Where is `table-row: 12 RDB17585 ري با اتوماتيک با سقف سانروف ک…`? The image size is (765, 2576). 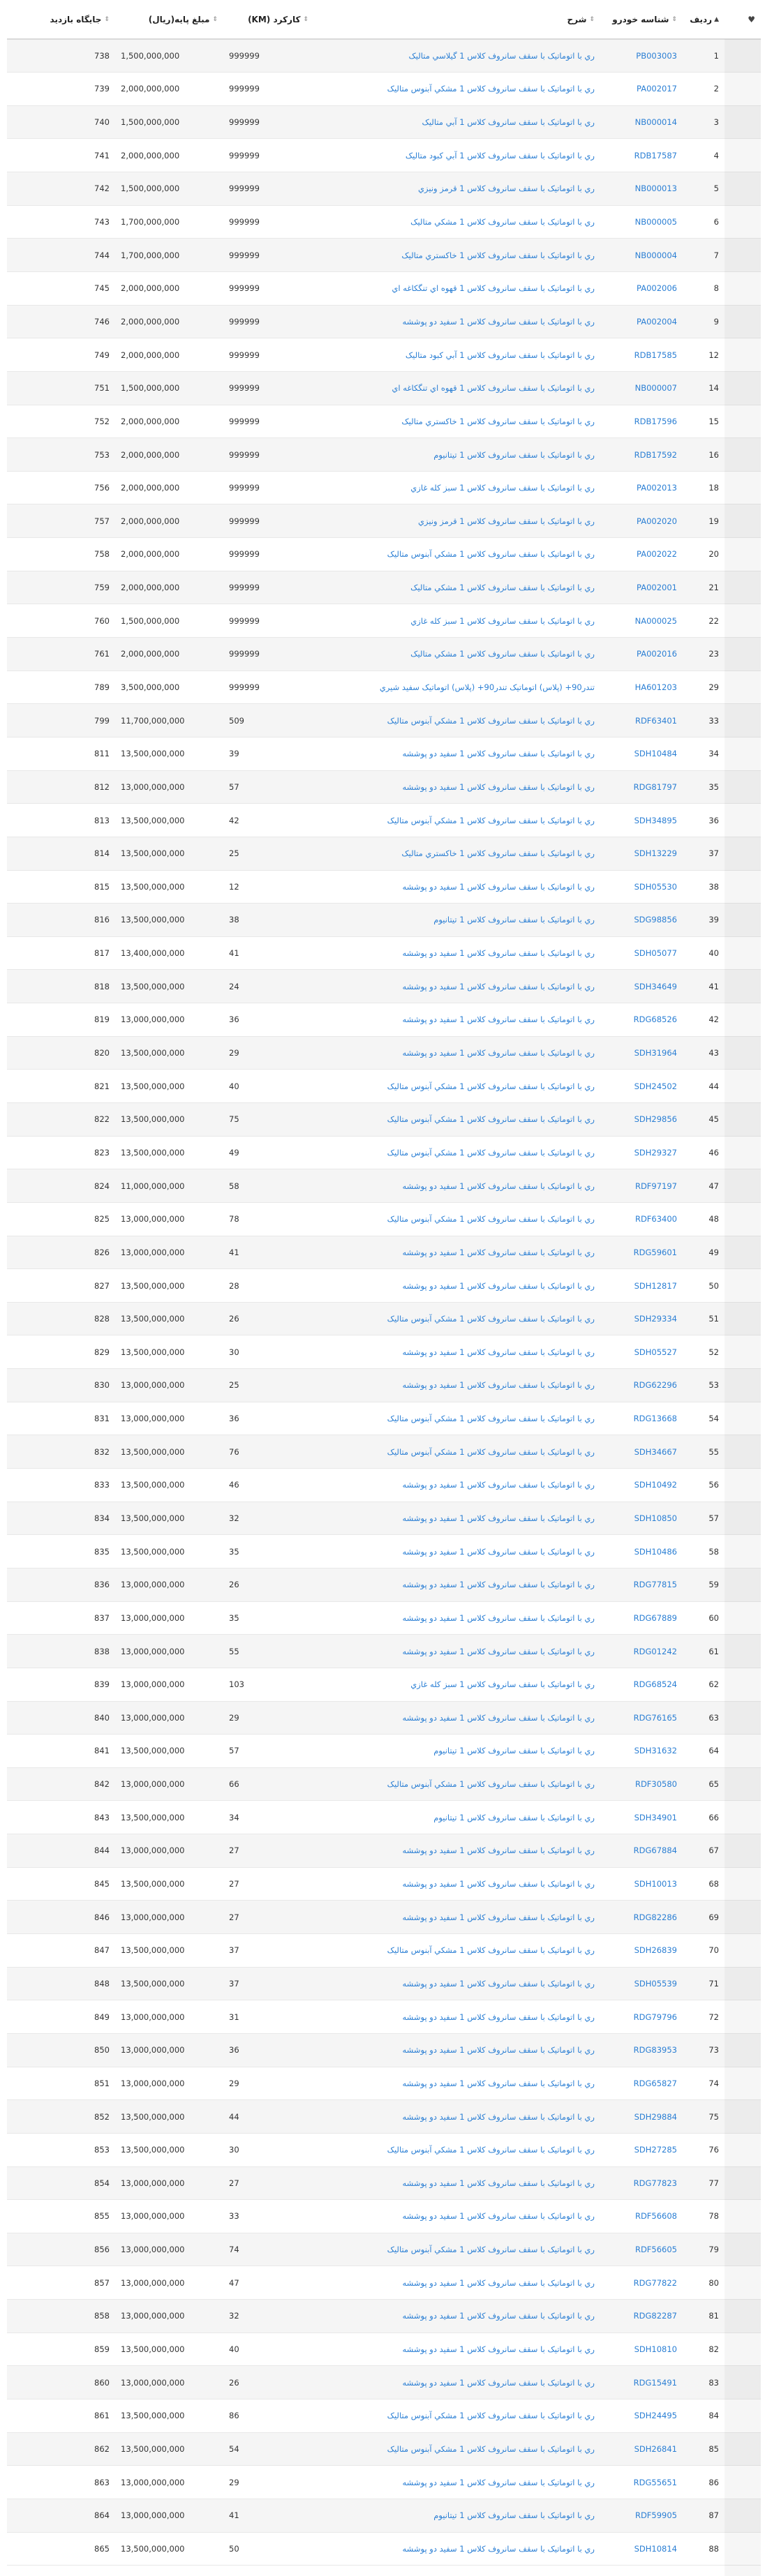
table-row: 12 RDB17585 ري با اتوماتيک با سقف سانروف ک… is located at coordinates (384, 355).